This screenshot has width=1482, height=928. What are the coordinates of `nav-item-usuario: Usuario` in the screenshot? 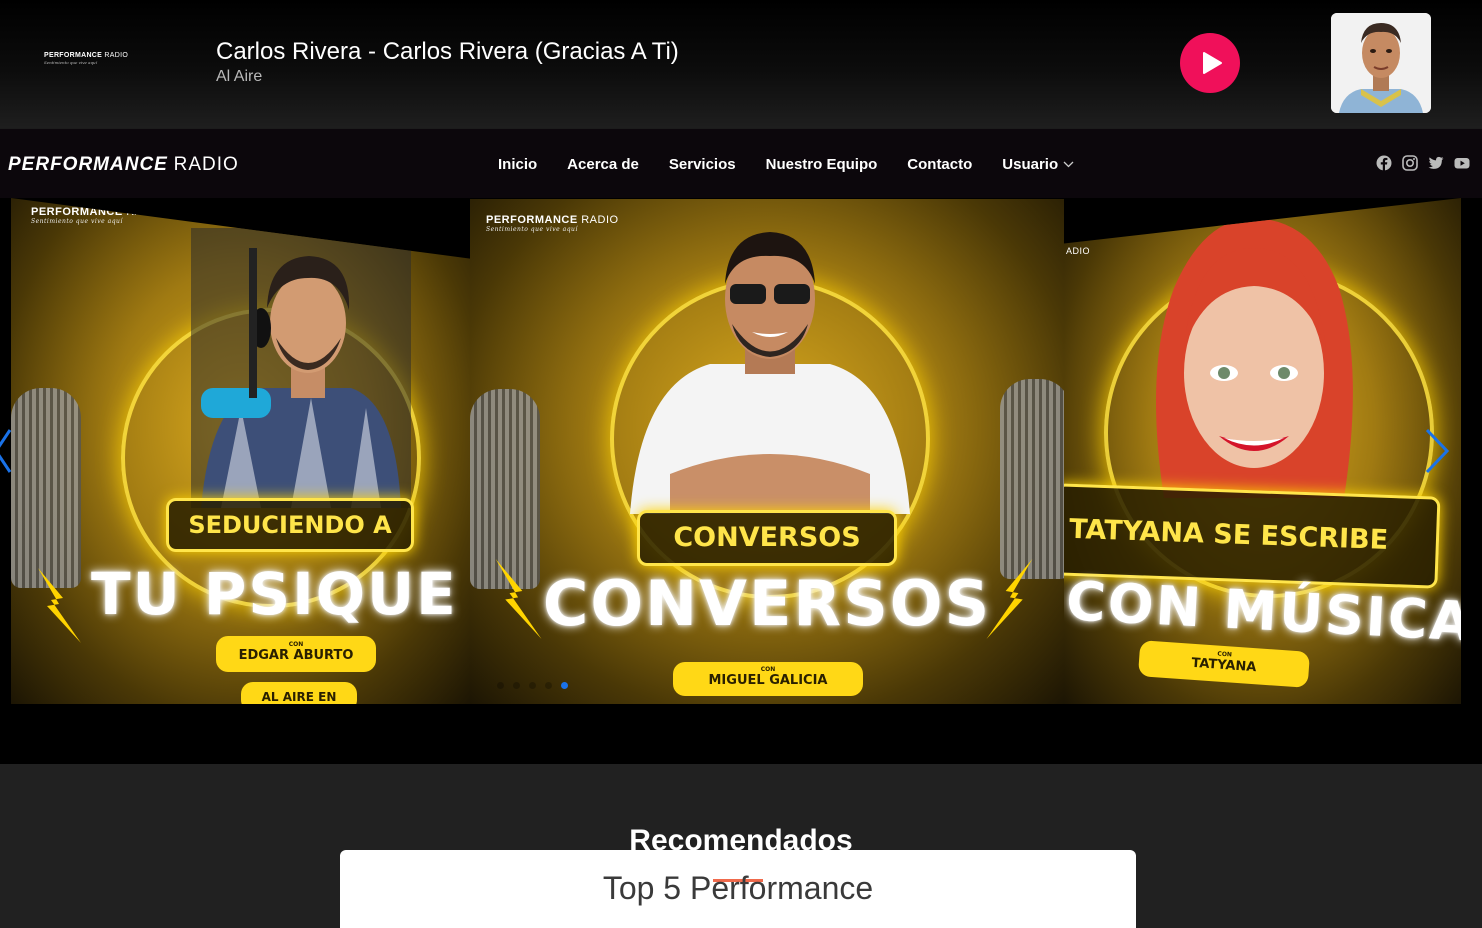 It's located at (1038, 164).